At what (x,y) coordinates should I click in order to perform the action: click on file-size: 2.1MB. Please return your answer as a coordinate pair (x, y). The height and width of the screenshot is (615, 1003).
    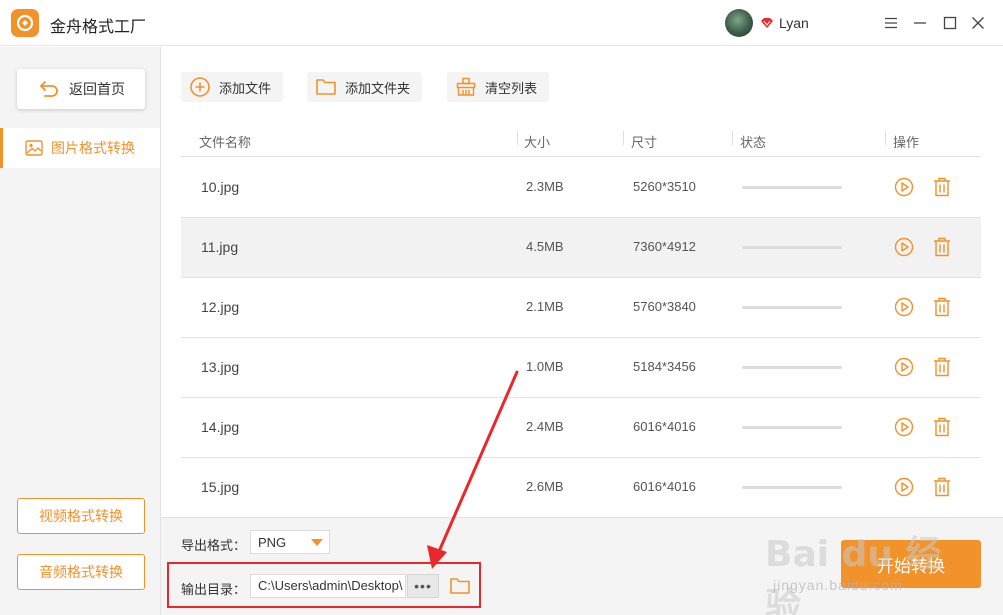
    Looking at the image, I should click on (545, 306).